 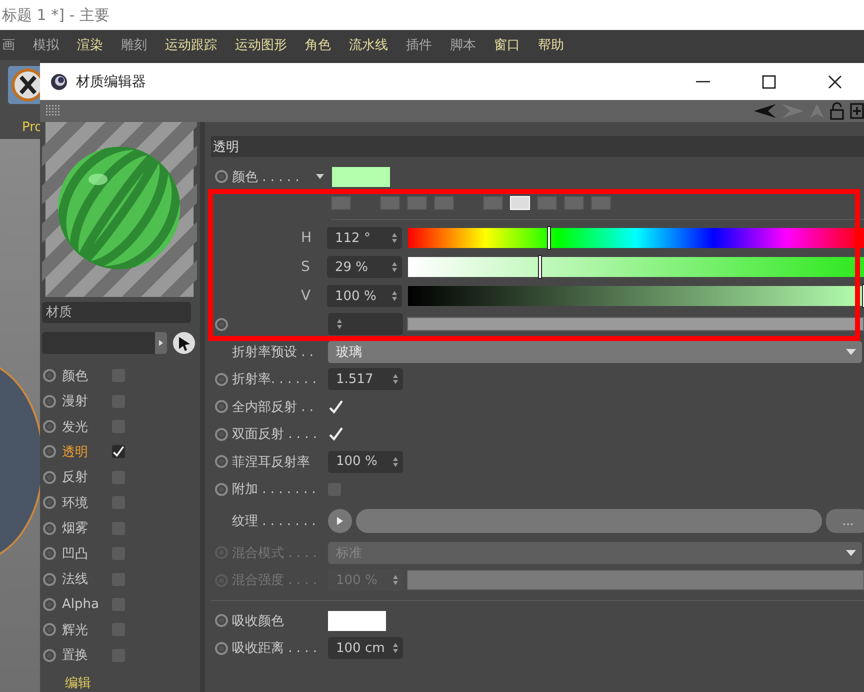 I want to click on menu-item: 窗口, so click(x=507, y=45).